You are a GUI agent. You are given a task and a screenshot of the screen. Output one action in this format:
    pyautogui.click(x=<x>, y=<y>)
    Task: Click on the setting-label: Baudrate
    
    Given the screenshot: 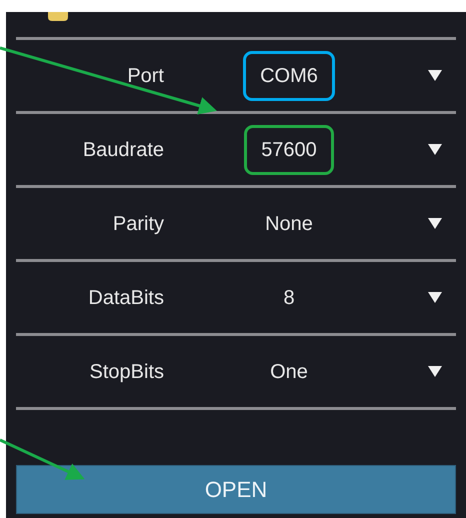 What is the action you would take?
    pyautogui.click(x=123, y=150)
    